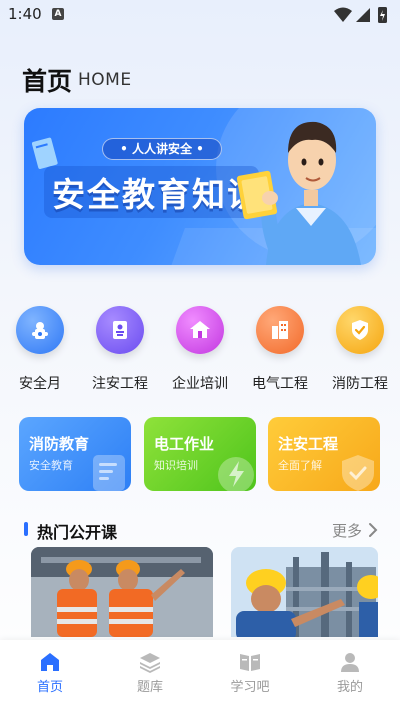 The image size is (400, 712). I want to click on wifi-icon, so click(343, 14).